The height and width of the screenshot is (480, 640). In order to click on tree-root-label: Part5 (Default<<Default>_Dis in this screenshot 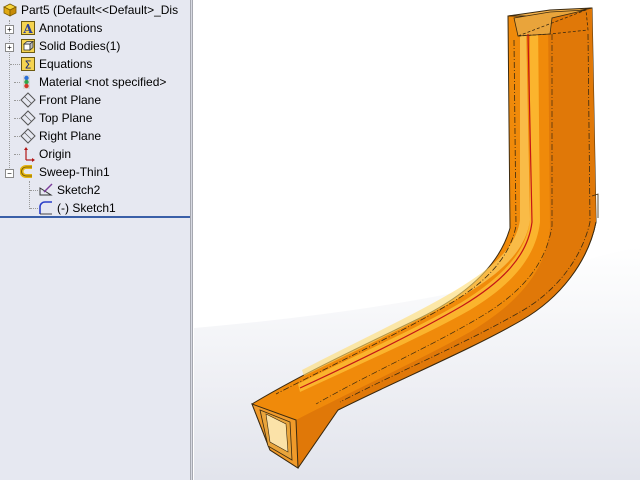, I will do `click(100, 10)`.